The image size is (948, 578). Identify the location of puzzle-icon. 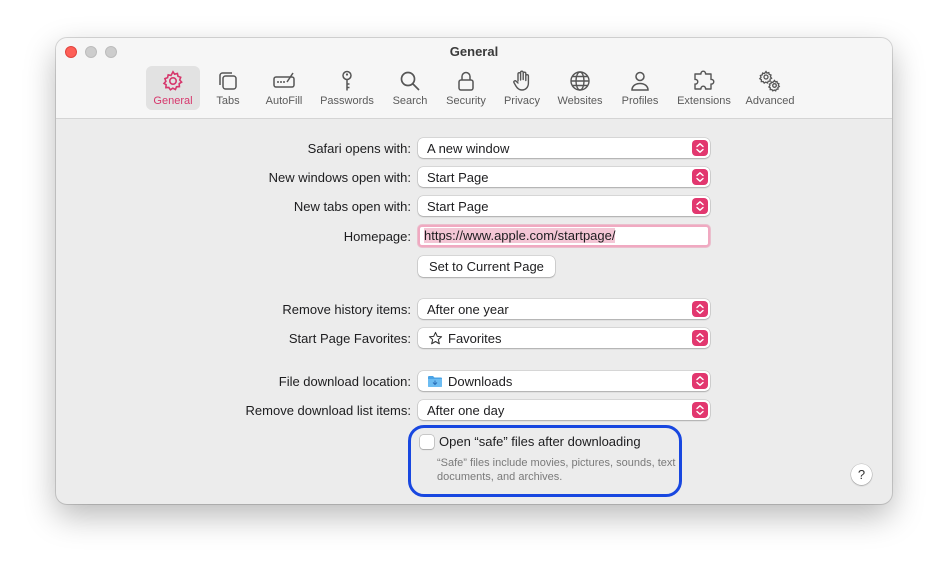
(704, 81).